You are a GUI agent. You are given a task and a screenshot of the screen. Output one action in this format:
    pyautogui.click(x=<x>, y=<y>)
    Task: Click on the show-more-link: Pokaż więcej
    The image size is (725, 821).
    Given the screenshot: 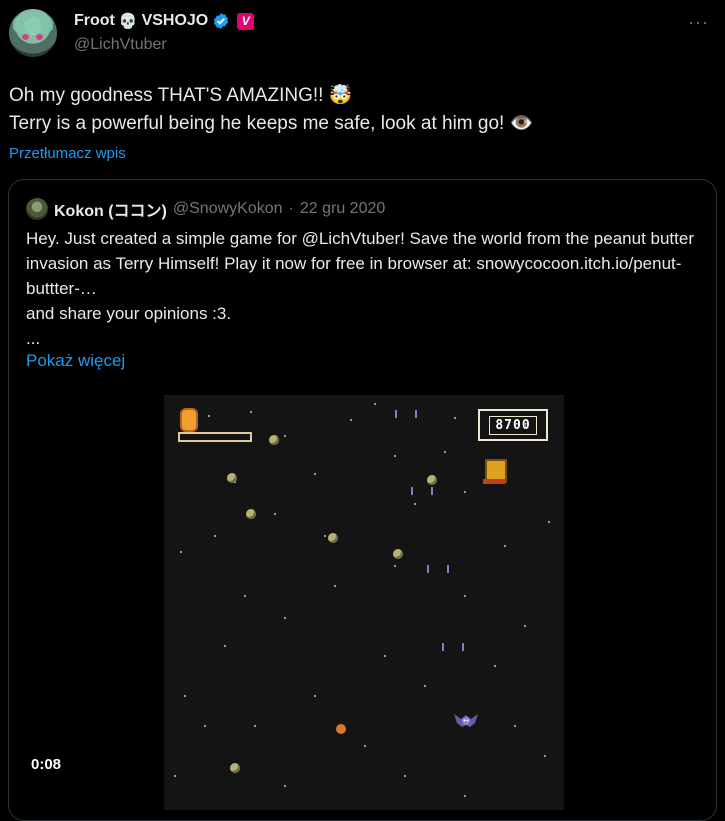 What is the action you would take?
    pyautogui.click(x=75, y=361)
    